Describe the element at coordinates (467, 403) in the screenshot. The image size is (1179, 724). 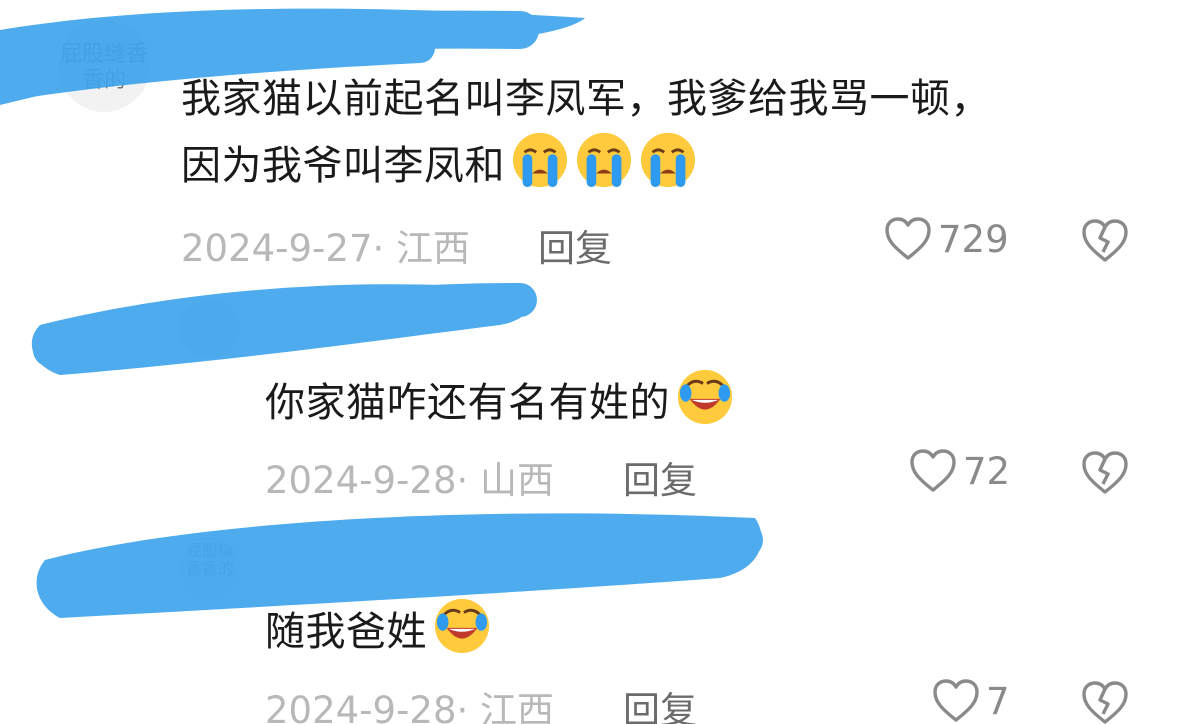
I see `comment-line-text: 你家猫咋还有名有姓的` at that location.